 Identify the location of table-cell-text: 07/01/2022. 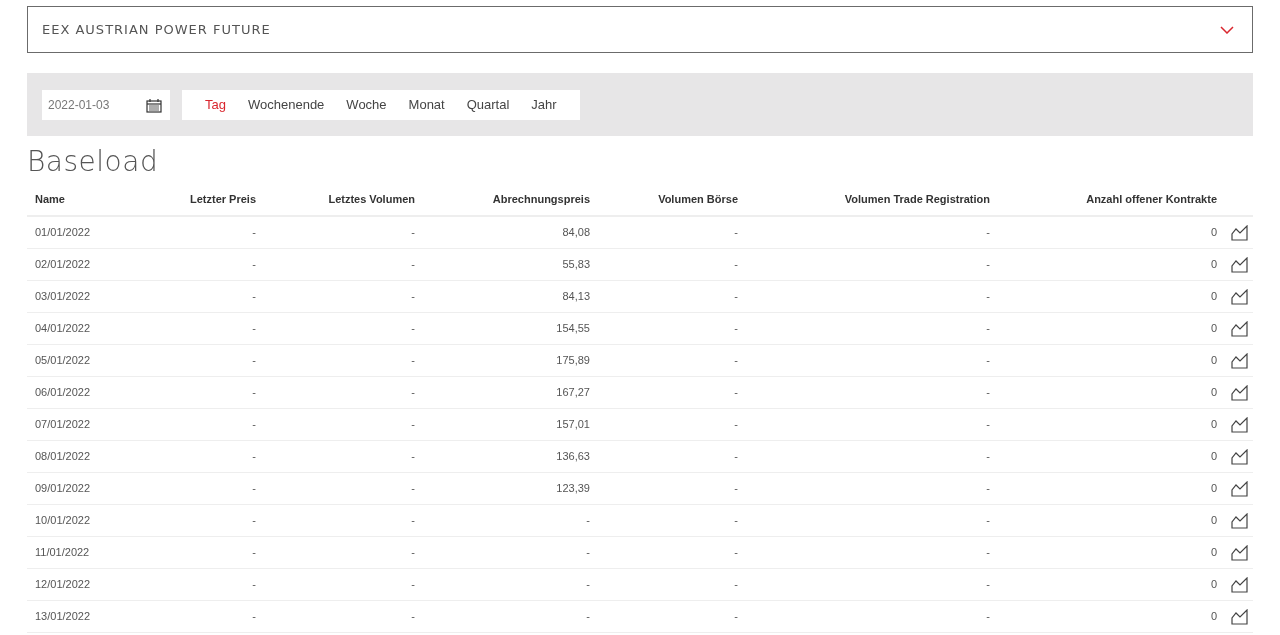
(62, 425).